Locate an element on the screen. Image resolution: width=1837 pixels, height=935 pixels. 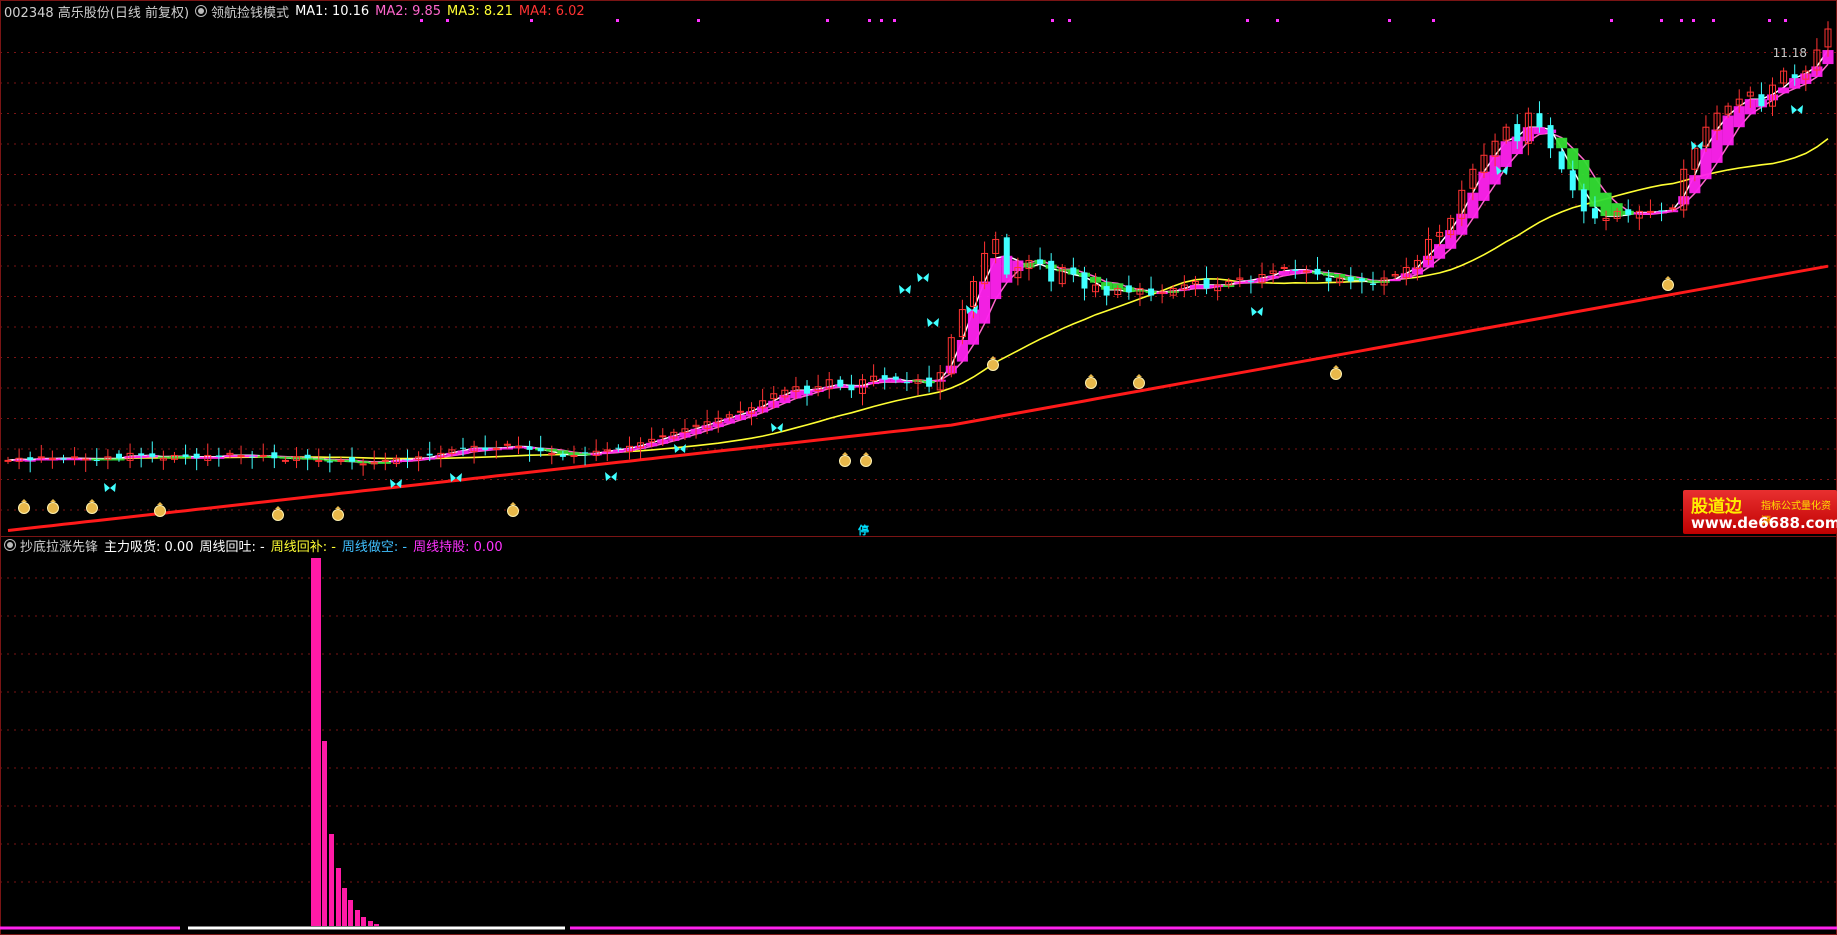
watermark-logo: 股道边 指标公式量化资源 www.de6688.com is located at coordinates (1760, 512).